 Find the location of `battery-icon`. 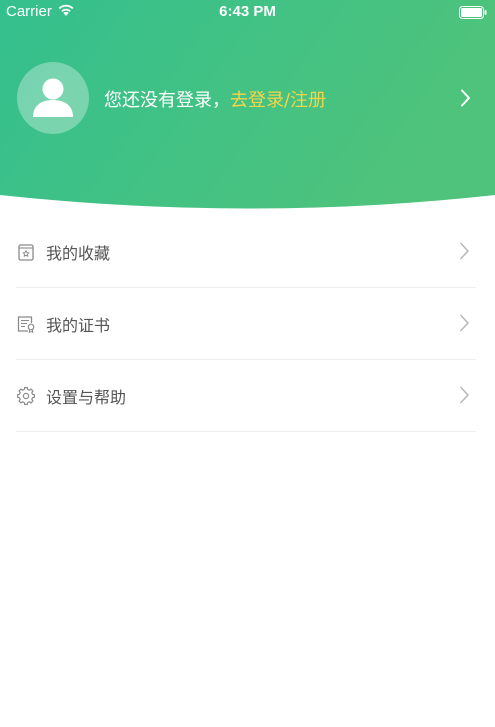

battery-icon is located at coordinates (473, 14).